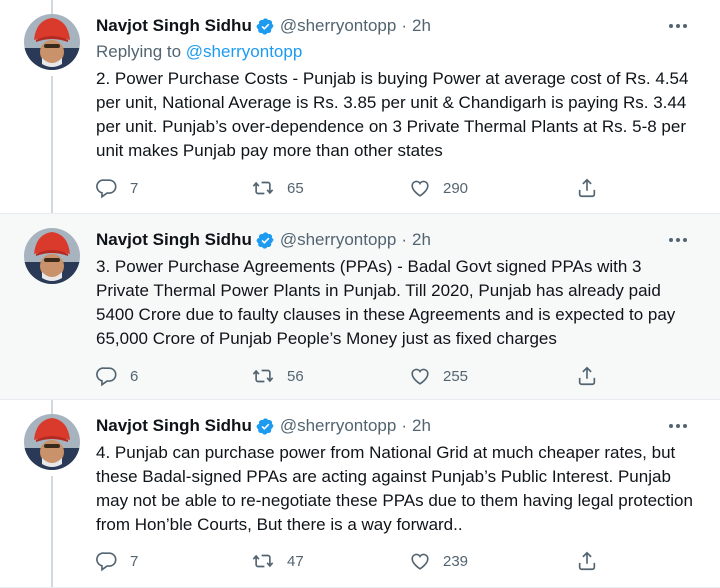 The image size is (720, 588). Describe the element at coordinates (277, 188) in the screenshot. I see `retweet-button: 65` at that location.